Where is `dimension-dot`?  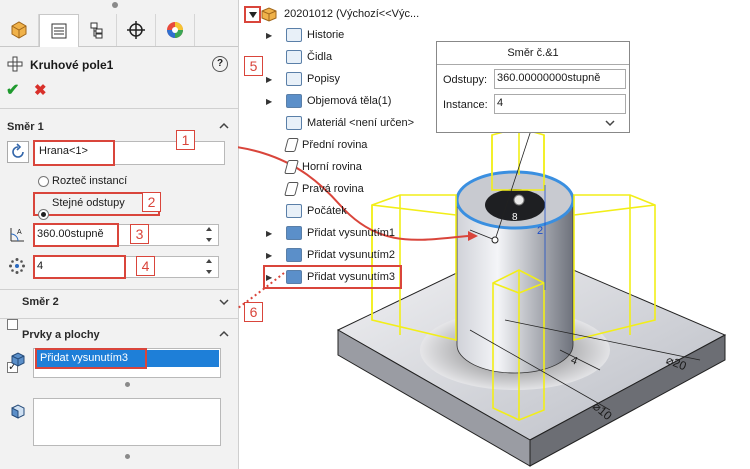 dimension-dot is located at coordinates (495, 240).